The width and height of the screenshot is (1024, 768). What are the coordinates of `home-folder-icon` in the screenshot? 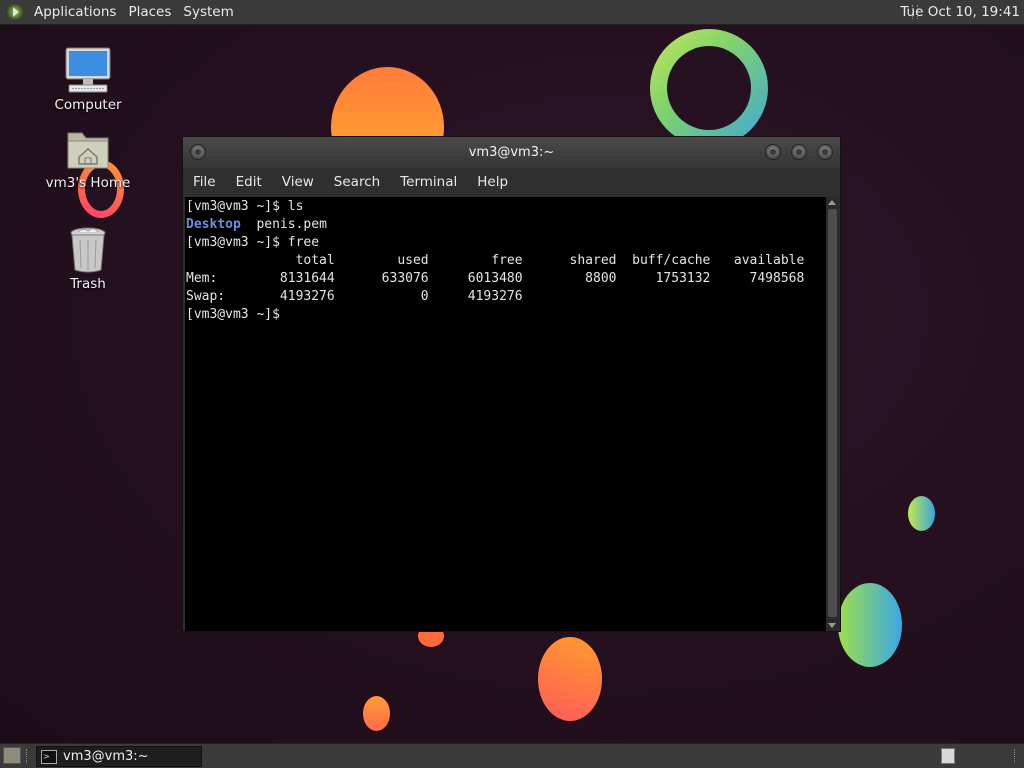 It's located at (88, 150).